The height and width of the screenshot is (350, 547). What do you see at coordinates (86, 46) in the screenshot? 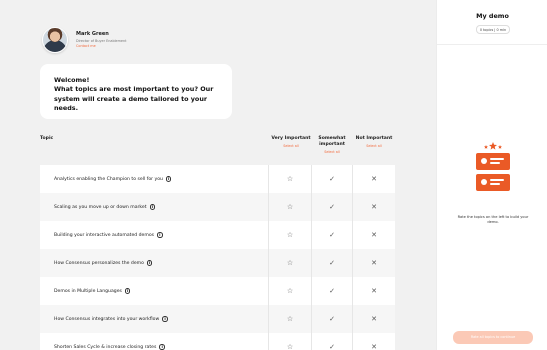
I see `contact-link: Contact me` at bounding box center [86, 46].